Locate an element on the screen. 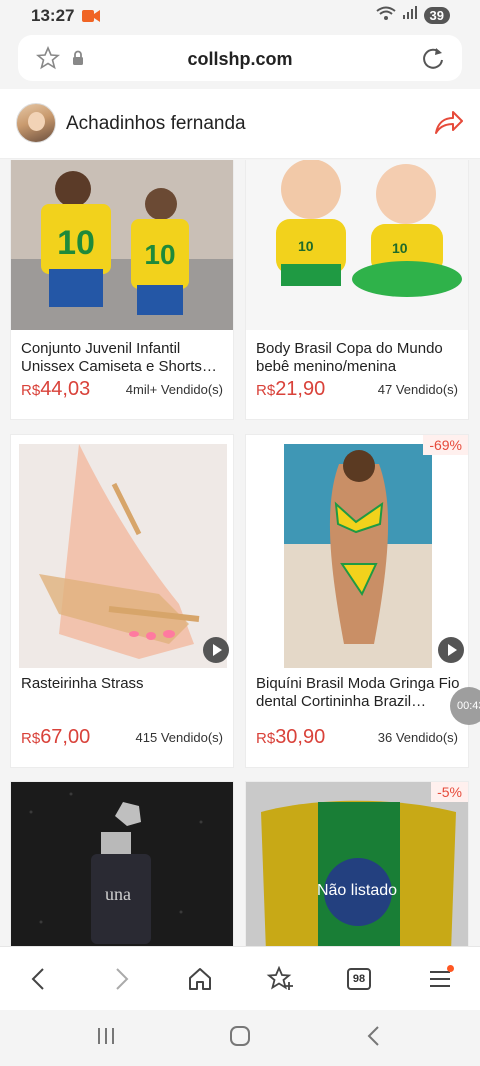  system-back-icon is located at coordinates (374, 1038).